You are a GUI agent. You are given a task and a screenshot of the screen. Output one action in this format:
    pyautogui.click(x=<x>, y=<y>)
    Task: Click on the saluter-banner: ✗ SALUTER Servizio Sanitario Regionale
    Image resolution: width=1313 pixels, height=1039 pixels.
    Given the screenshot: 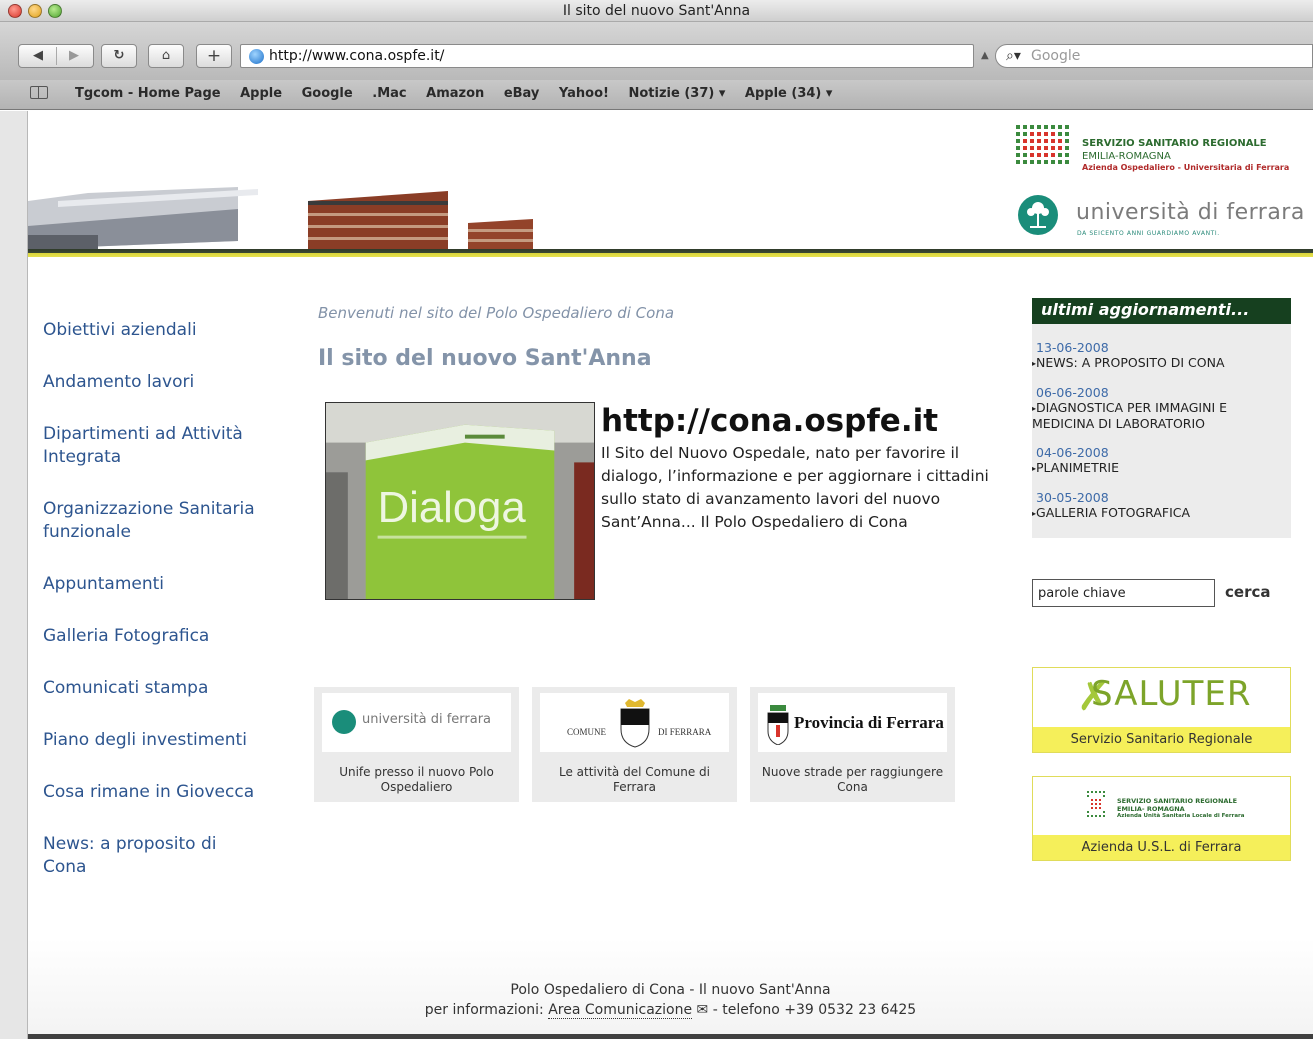 What is the action you would take?
    pyautogui.click(x=1161, y=710)
    